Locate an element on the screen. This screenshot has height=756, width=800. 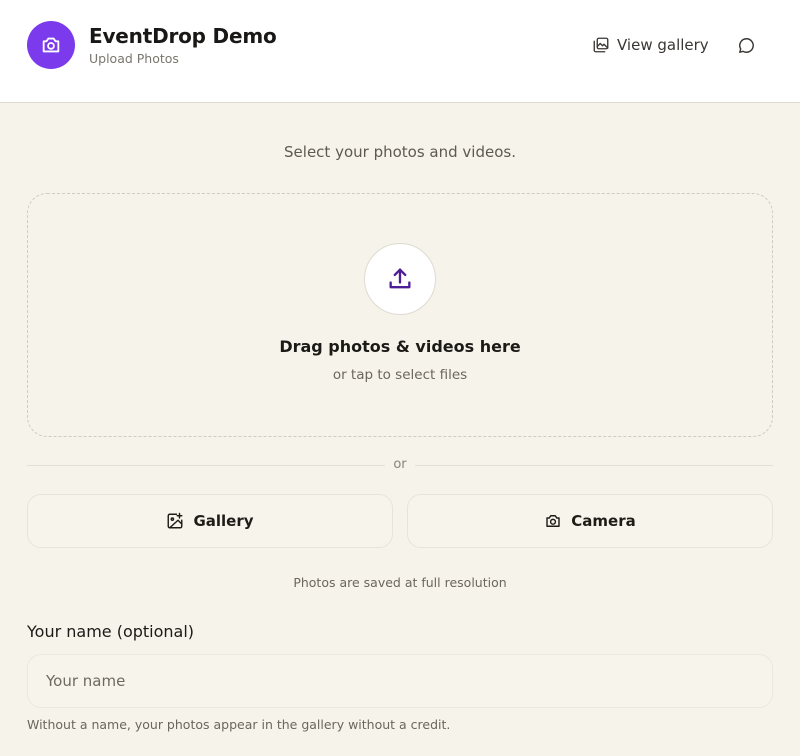
image-plus-icon is located at coordinates (175, 521).